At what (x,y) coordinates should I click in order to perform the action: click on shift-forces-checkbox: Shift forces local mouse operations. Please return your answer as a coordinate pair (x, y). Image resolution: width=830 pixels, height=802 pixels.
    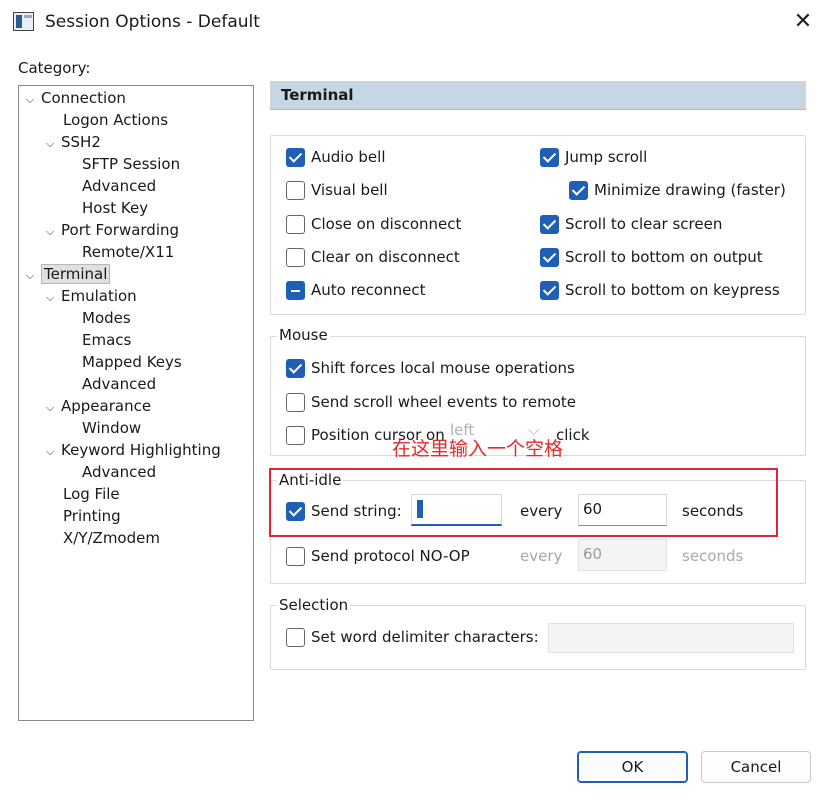
    Looking at the image, I should click on (430, 368).